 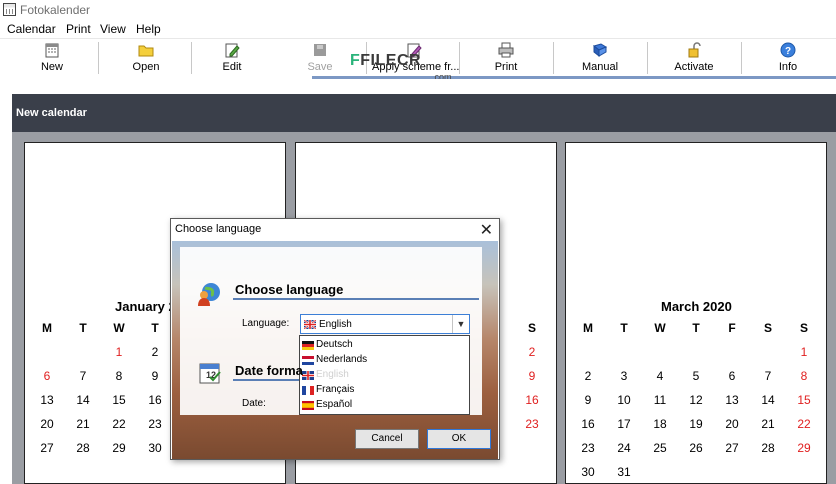 I want to click on language-label: Language:, so click(x=266, y=323).